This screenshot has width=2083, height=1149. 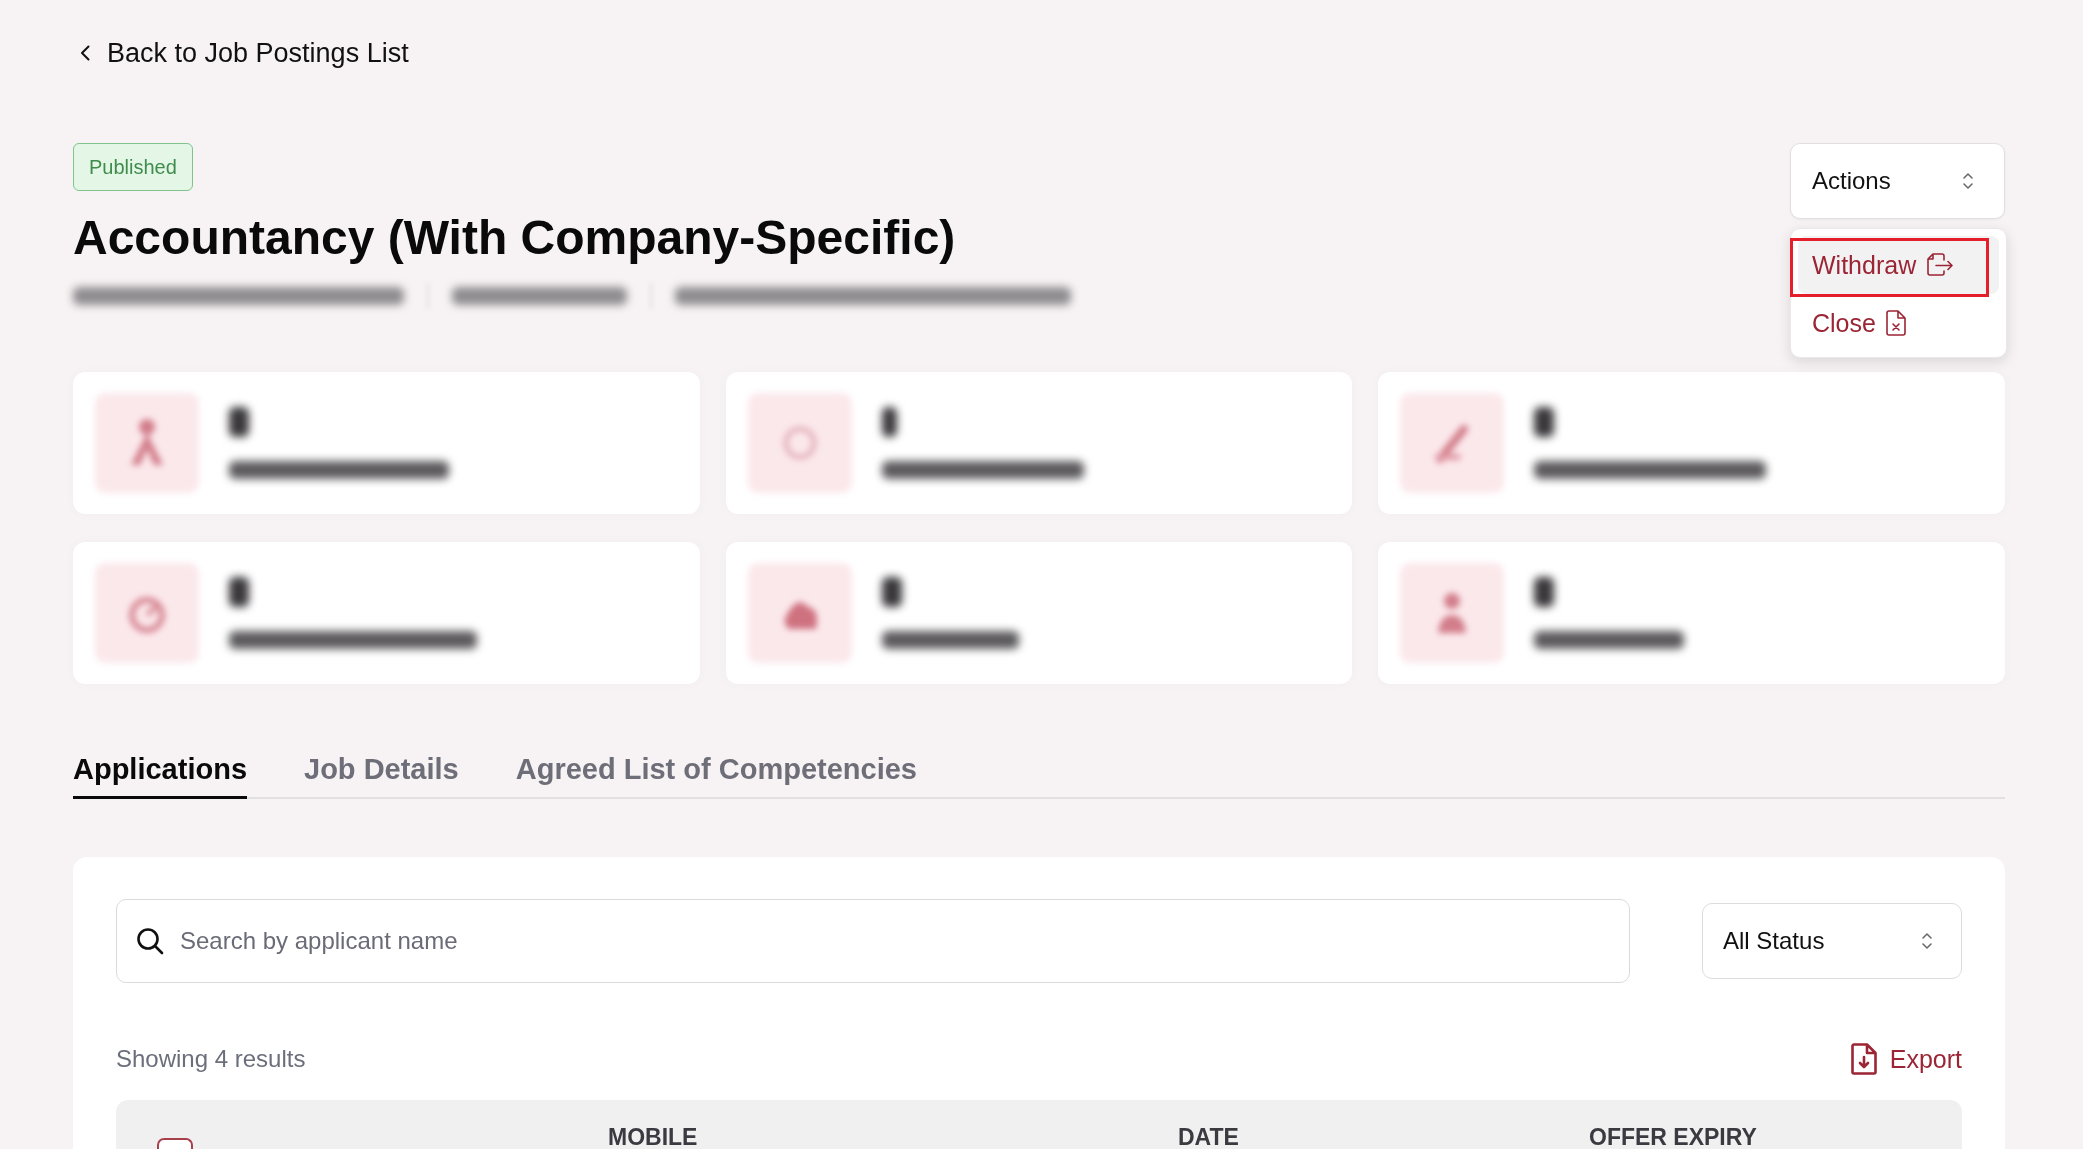 What do you see at coordinates (873, 941) in the screenshot?
I see `search-field: Search by applicant name` at bounding box center [873, 941].